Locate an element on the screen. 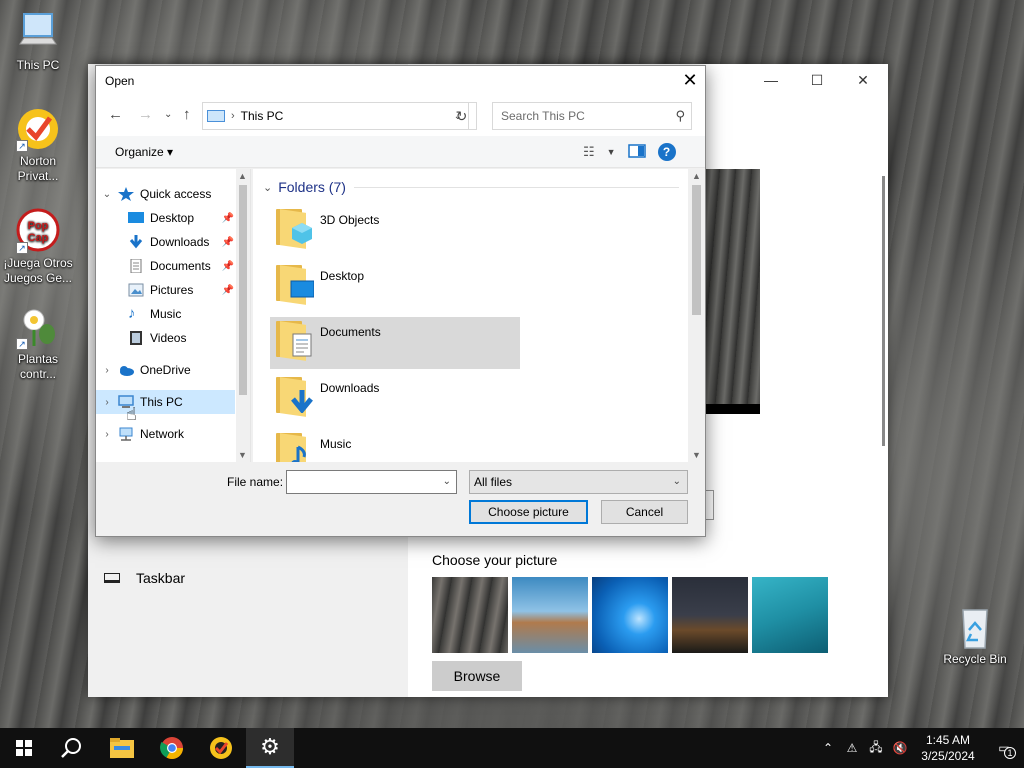 The image size is (1024, 768). tree-item-quick-access: ⌄ Quick access is located at coordinates (165, 194).